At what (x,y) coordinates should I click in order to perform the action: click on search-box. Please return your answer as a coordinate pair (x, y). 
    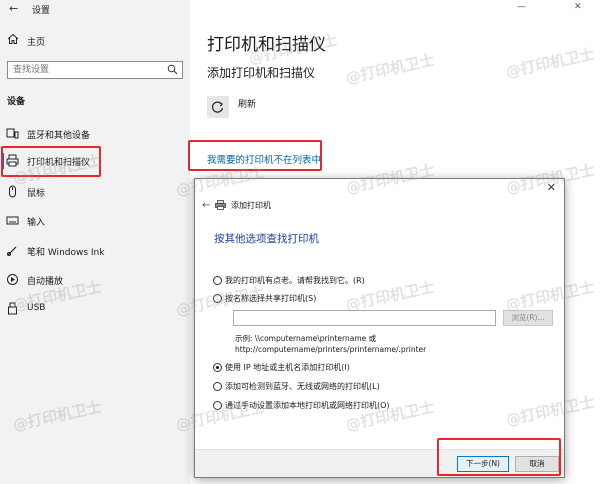
    Looking at the image, I should click on (95, 70).